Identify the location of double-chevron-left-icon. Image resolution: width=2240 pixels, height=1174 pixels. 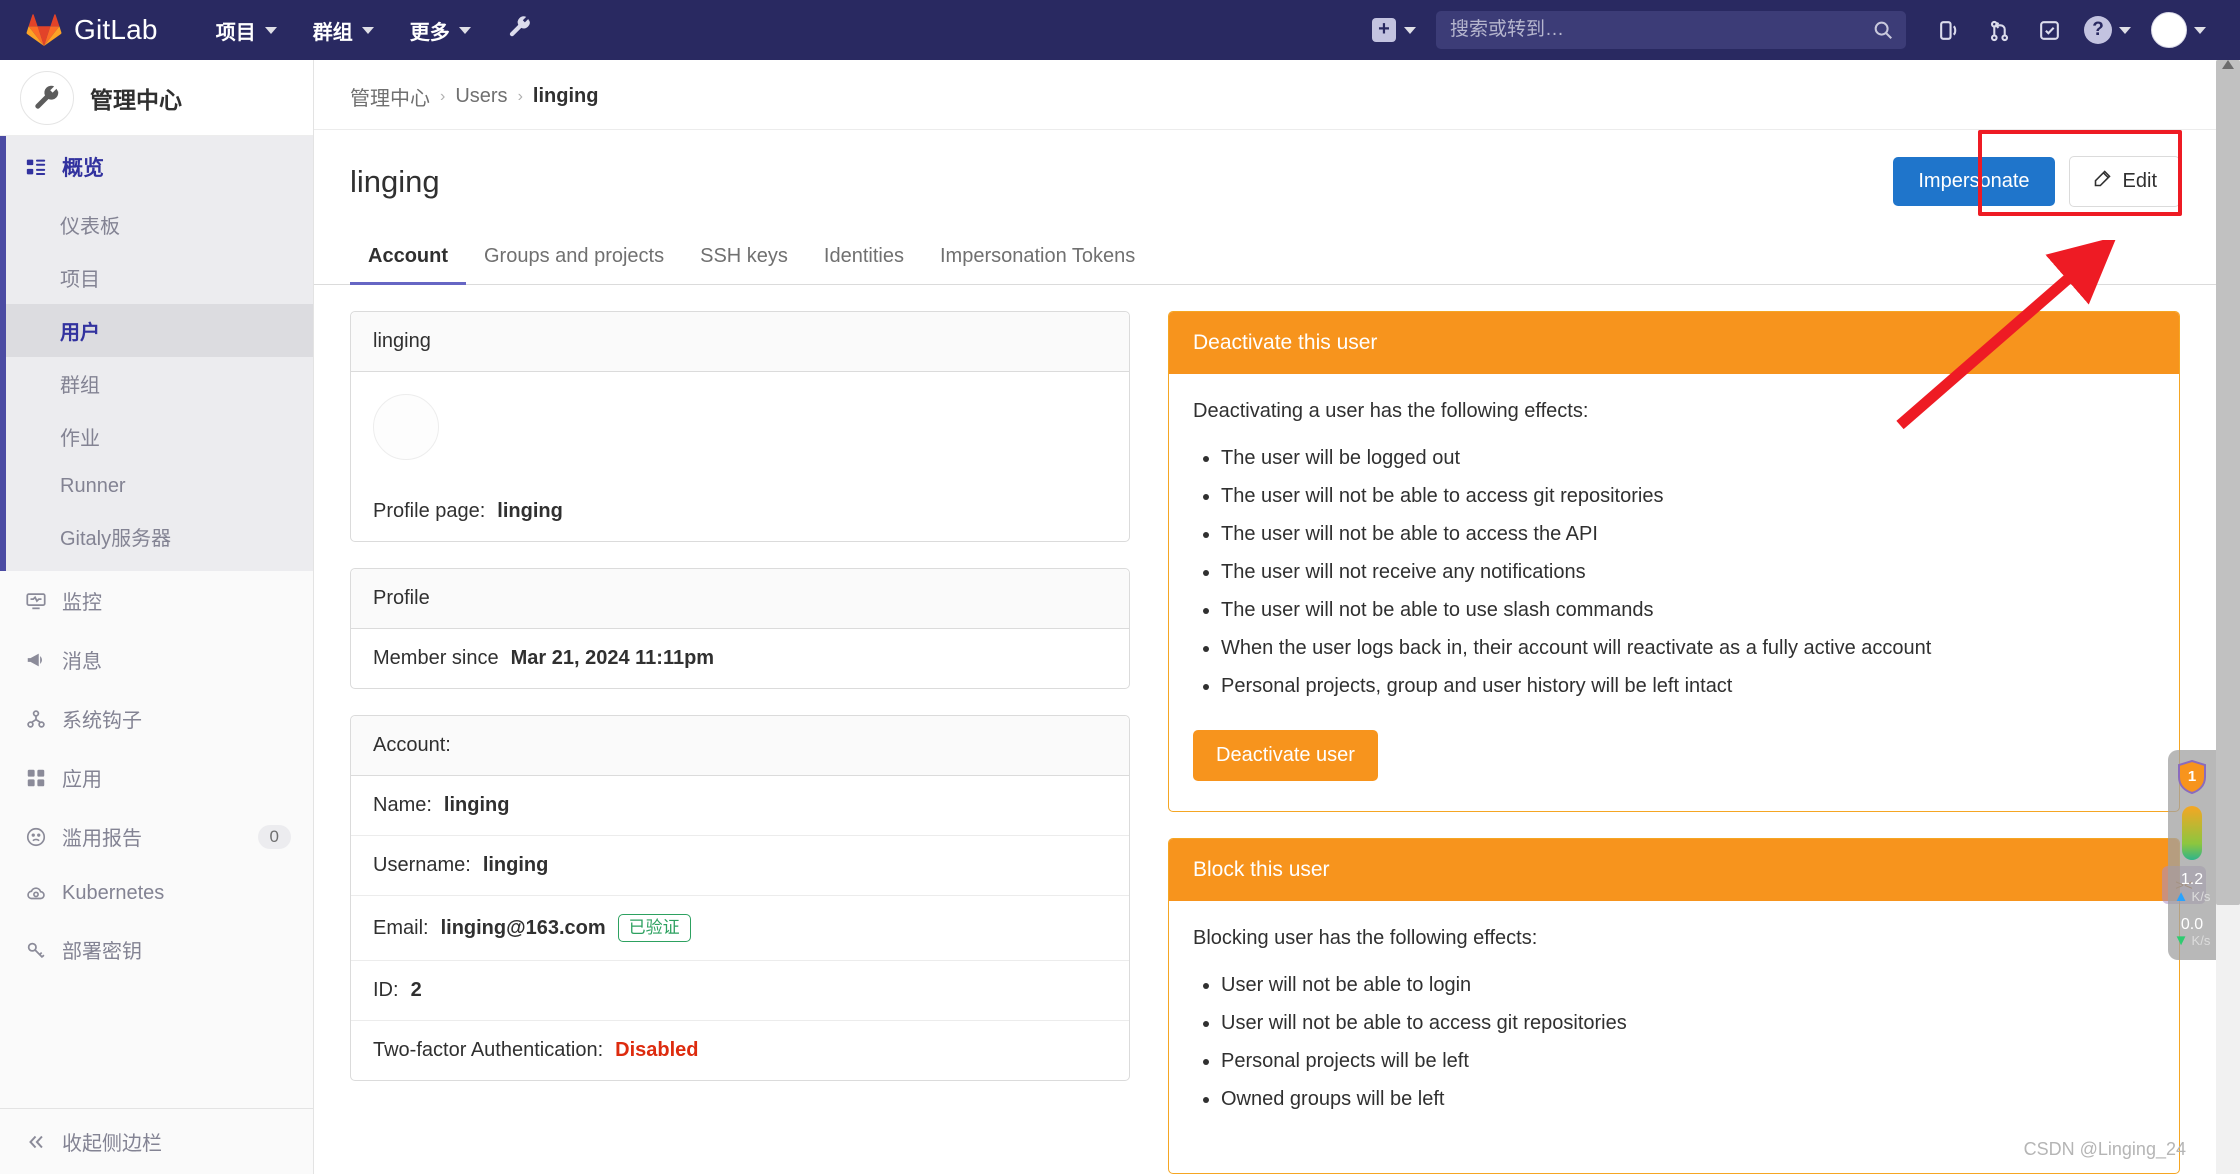
(36, 1142).